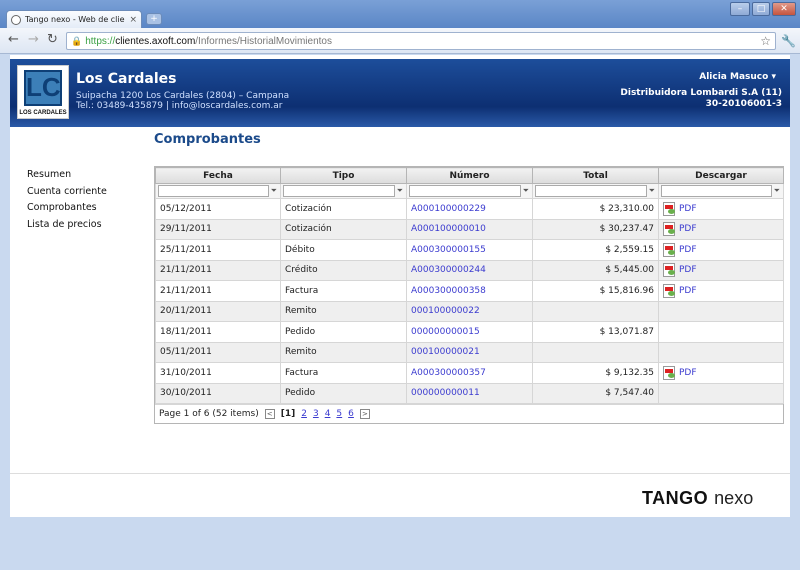 This screenshot has width=800, height=570. What do you see at coordinates (773, 77) in the screenshot?
I see `chevron-down-icon: ▾` at bounding box center [773, 77].